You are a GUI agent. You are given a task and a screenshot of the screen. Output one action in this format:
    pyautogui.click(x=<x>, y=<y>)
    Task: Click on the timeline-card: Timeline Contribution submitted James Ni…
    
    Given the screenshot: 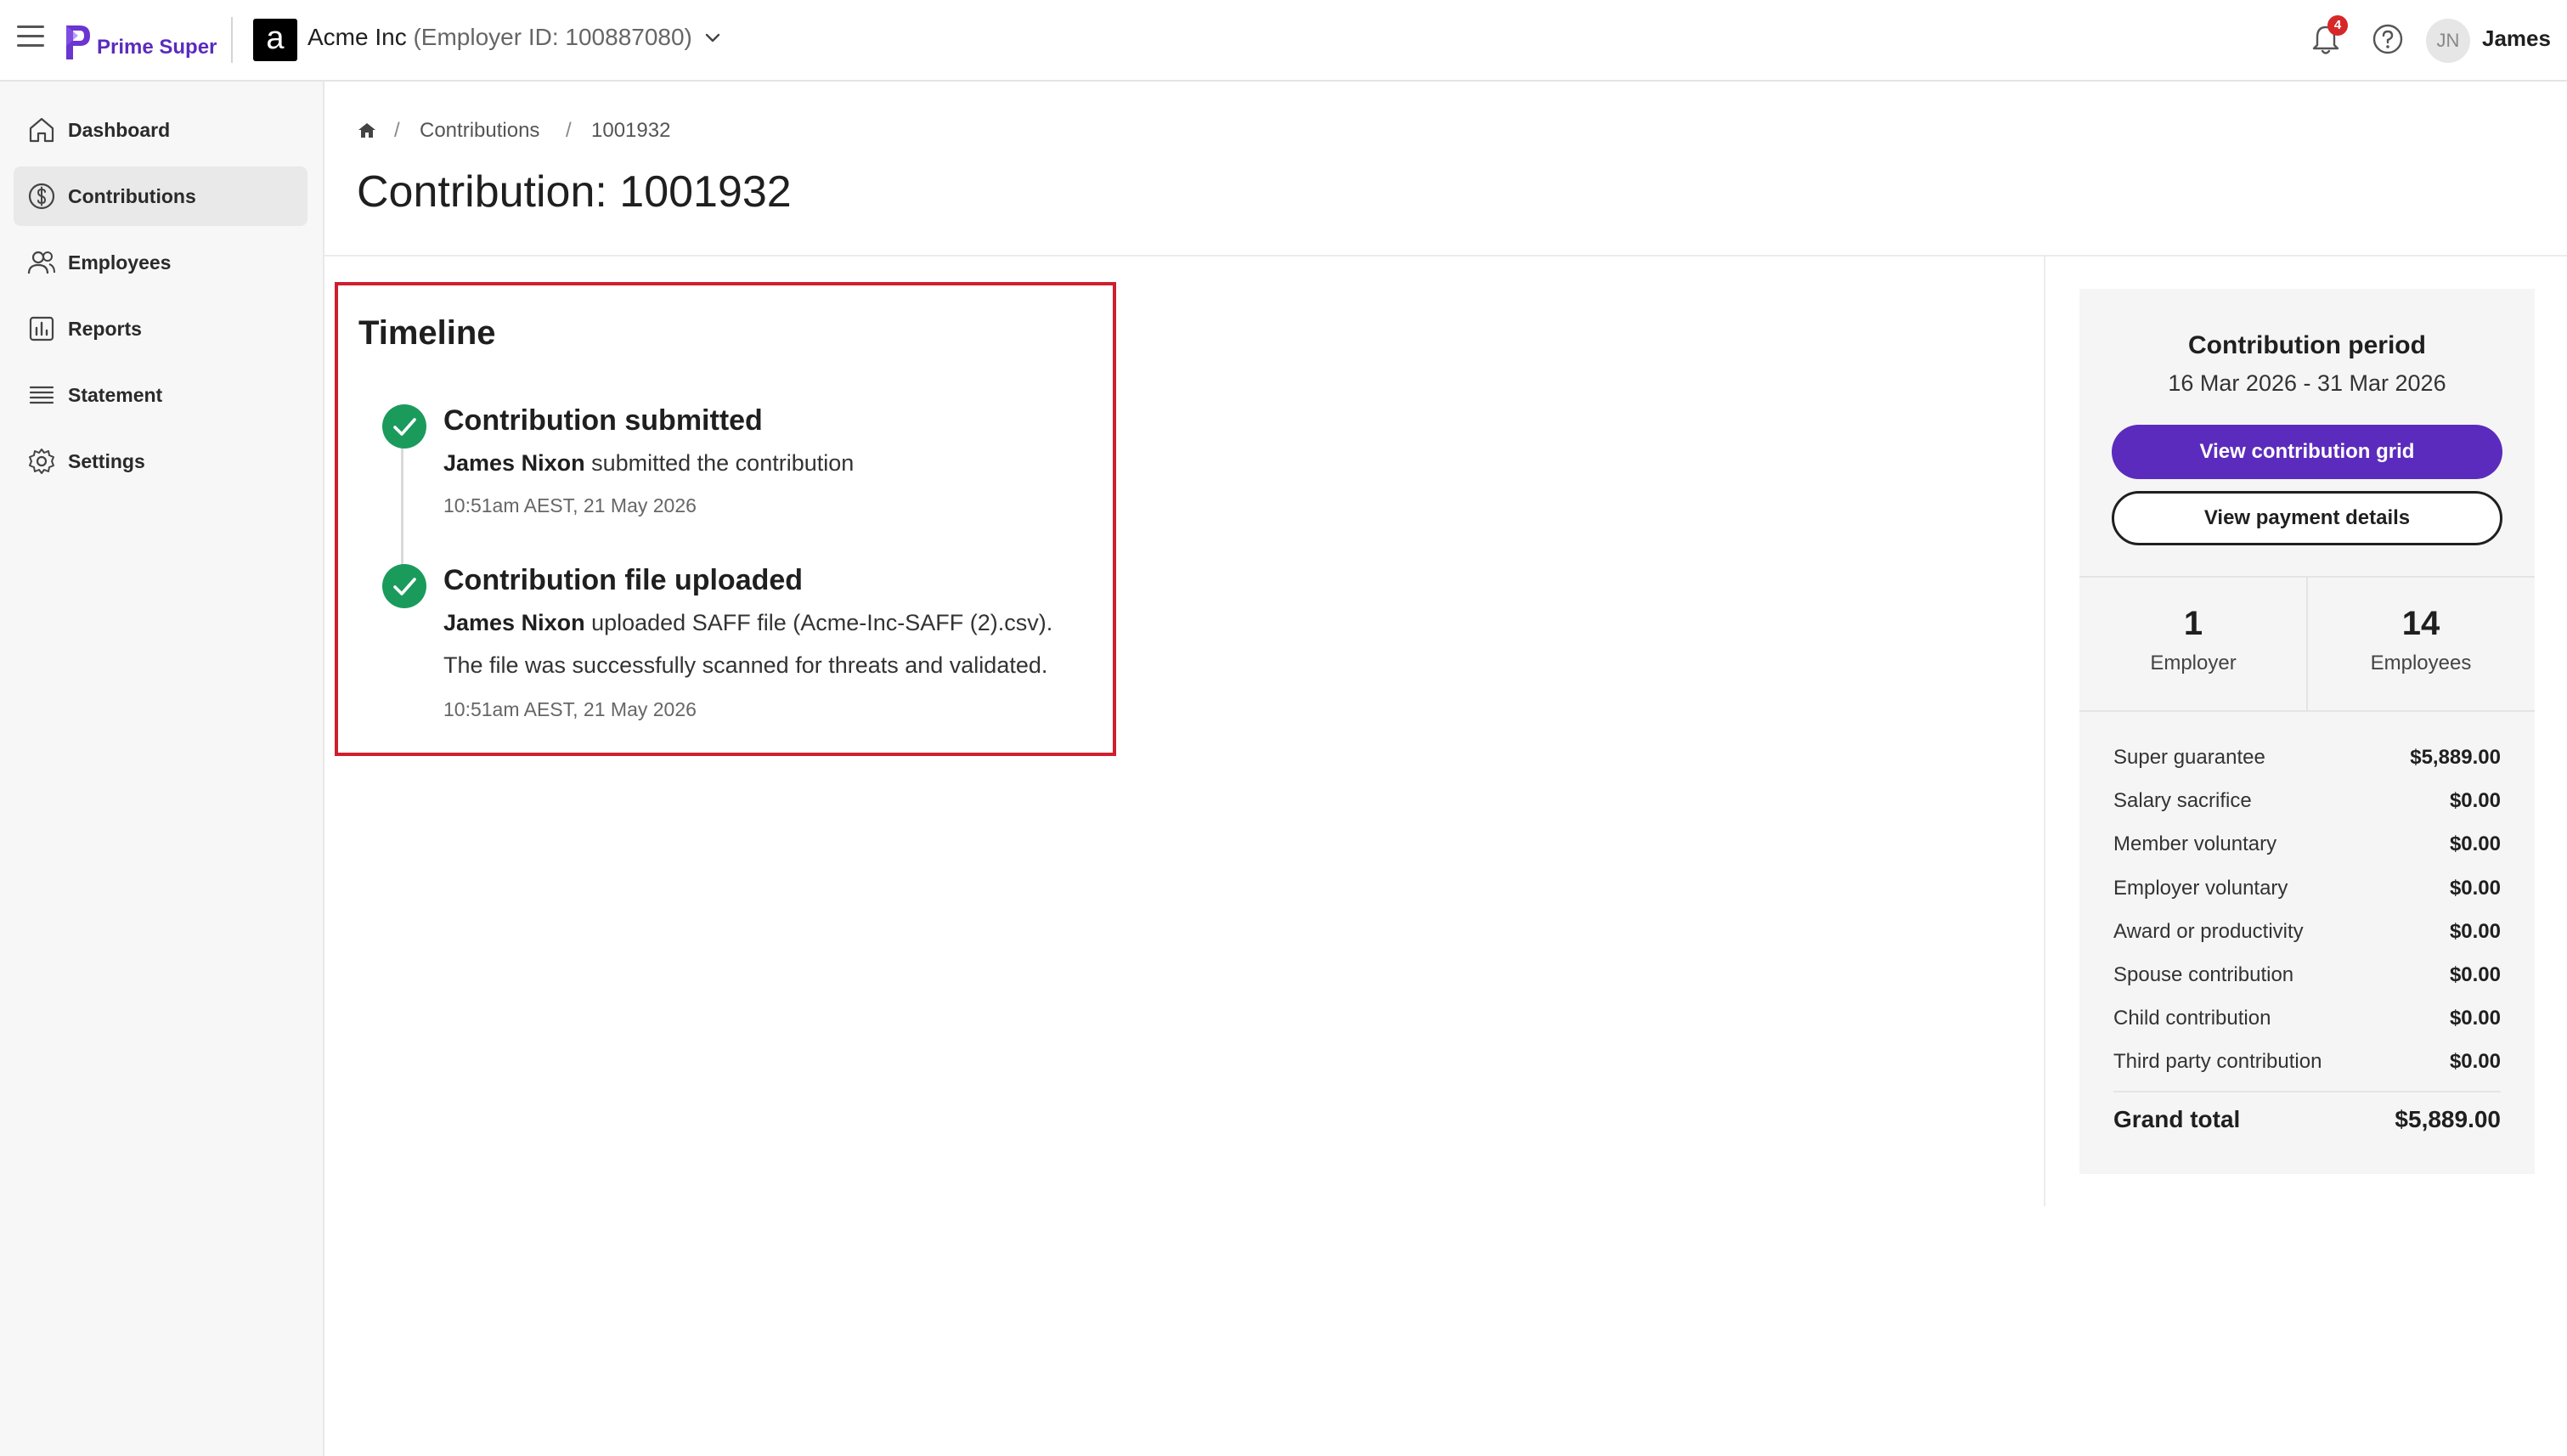 What is the action you would take?
    pyautogui.click(x=726, y=519)
    